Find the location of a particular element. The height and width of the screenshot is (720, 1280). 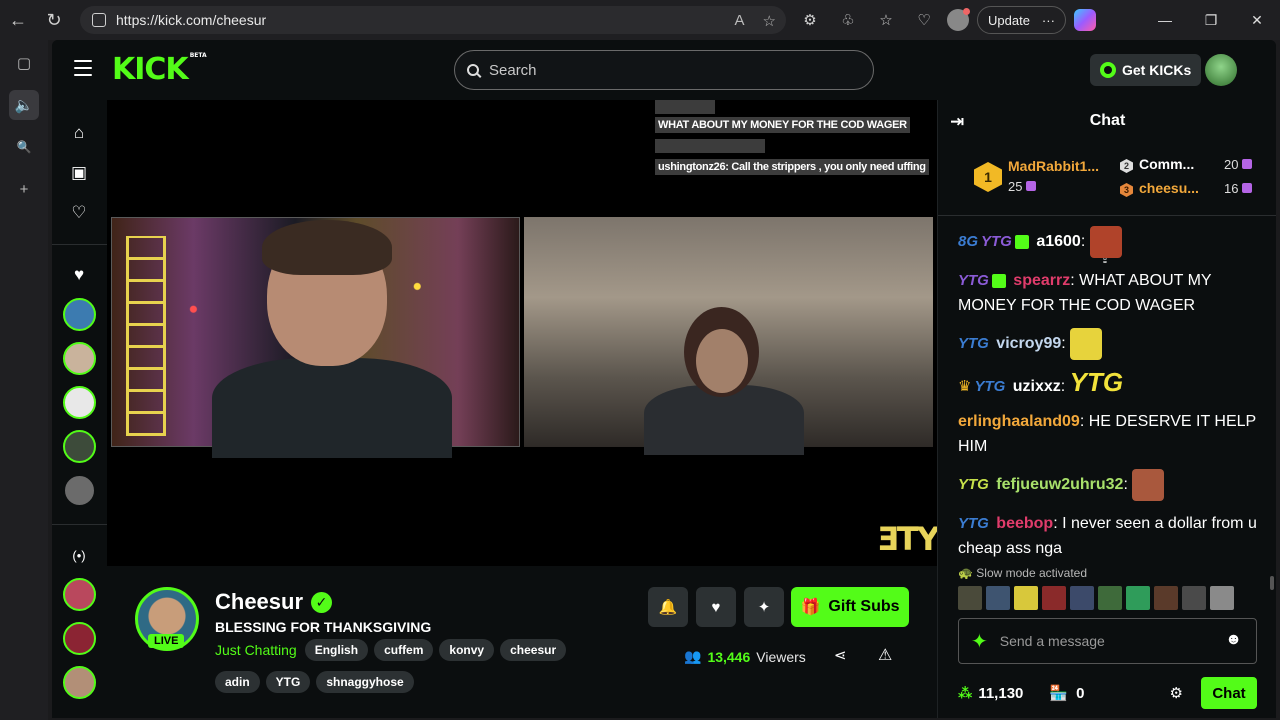

refresh-icon: ↻ is located at coordinates (54, 20).